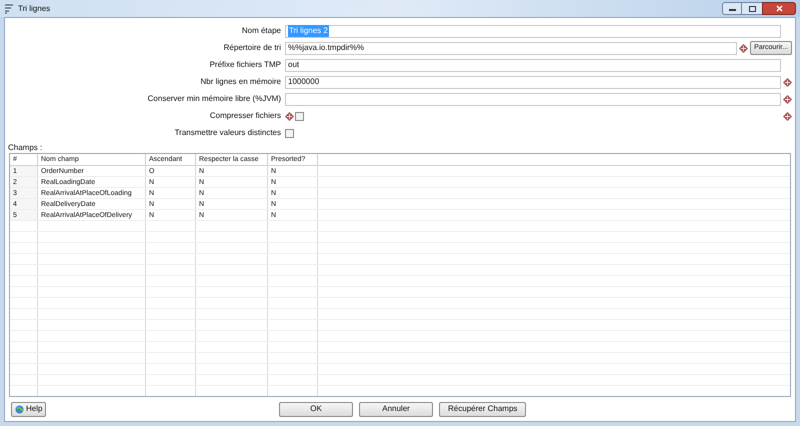 The image size is (800, 426). I want to click on input-field: out, so click(533, 65).